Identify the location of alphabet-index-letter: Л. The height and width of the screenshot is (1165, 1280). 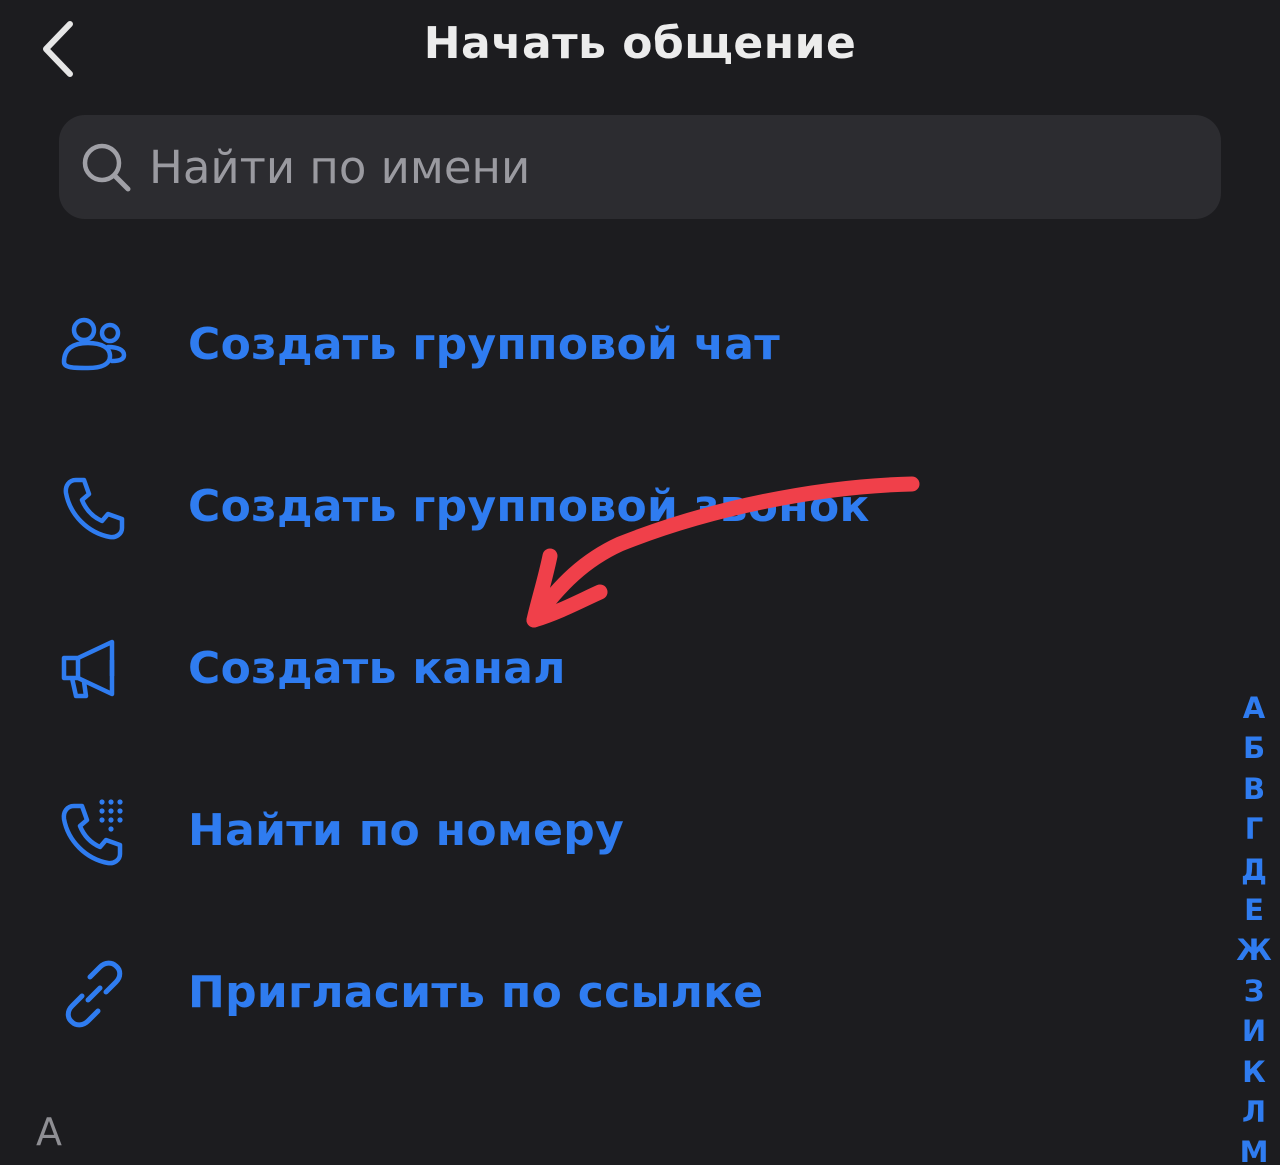
(1254, 1112).